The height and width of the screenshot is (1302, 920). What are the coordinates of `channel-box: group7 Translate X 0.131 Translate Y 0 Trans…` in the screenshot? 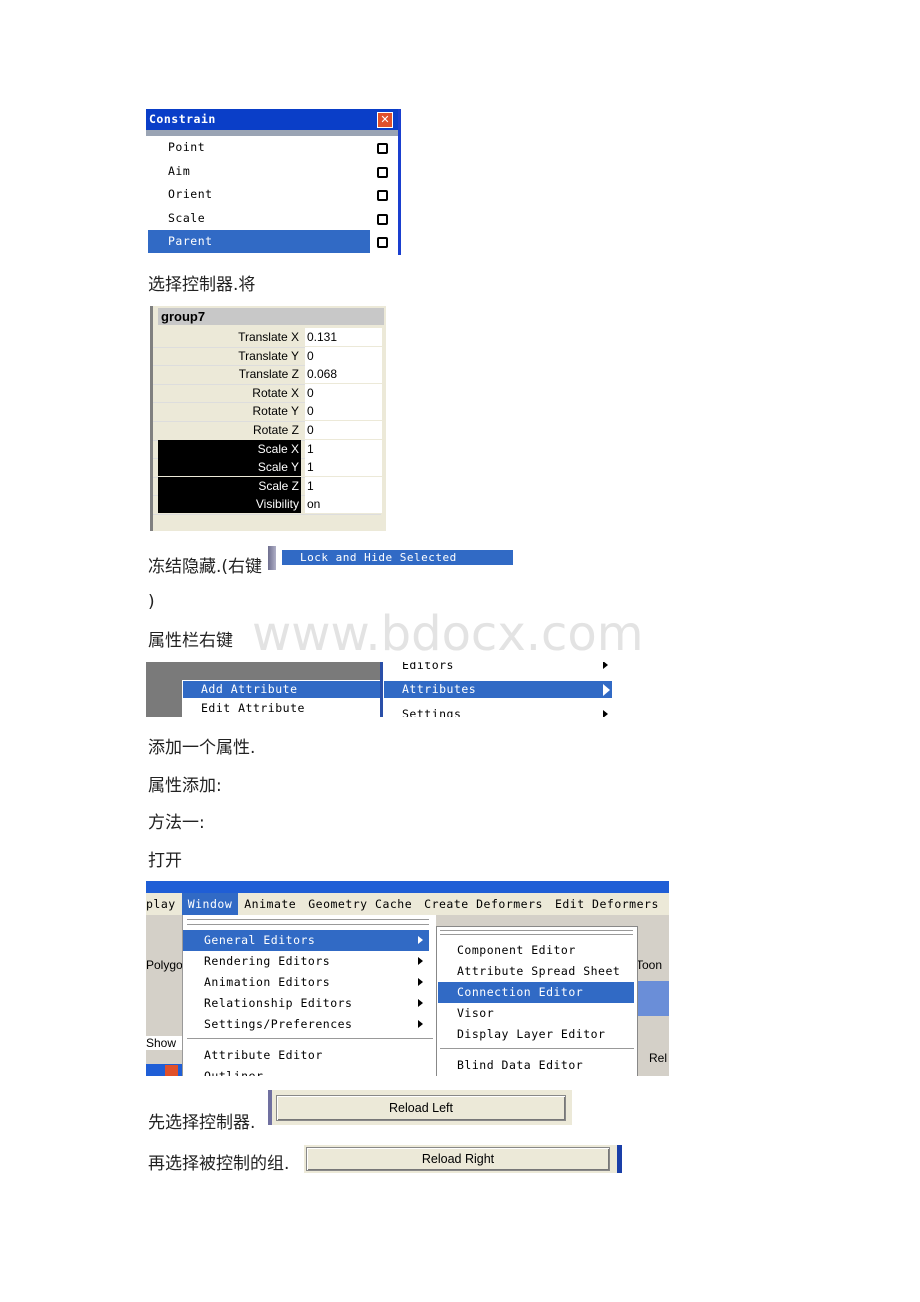 It's located at (268, 418).